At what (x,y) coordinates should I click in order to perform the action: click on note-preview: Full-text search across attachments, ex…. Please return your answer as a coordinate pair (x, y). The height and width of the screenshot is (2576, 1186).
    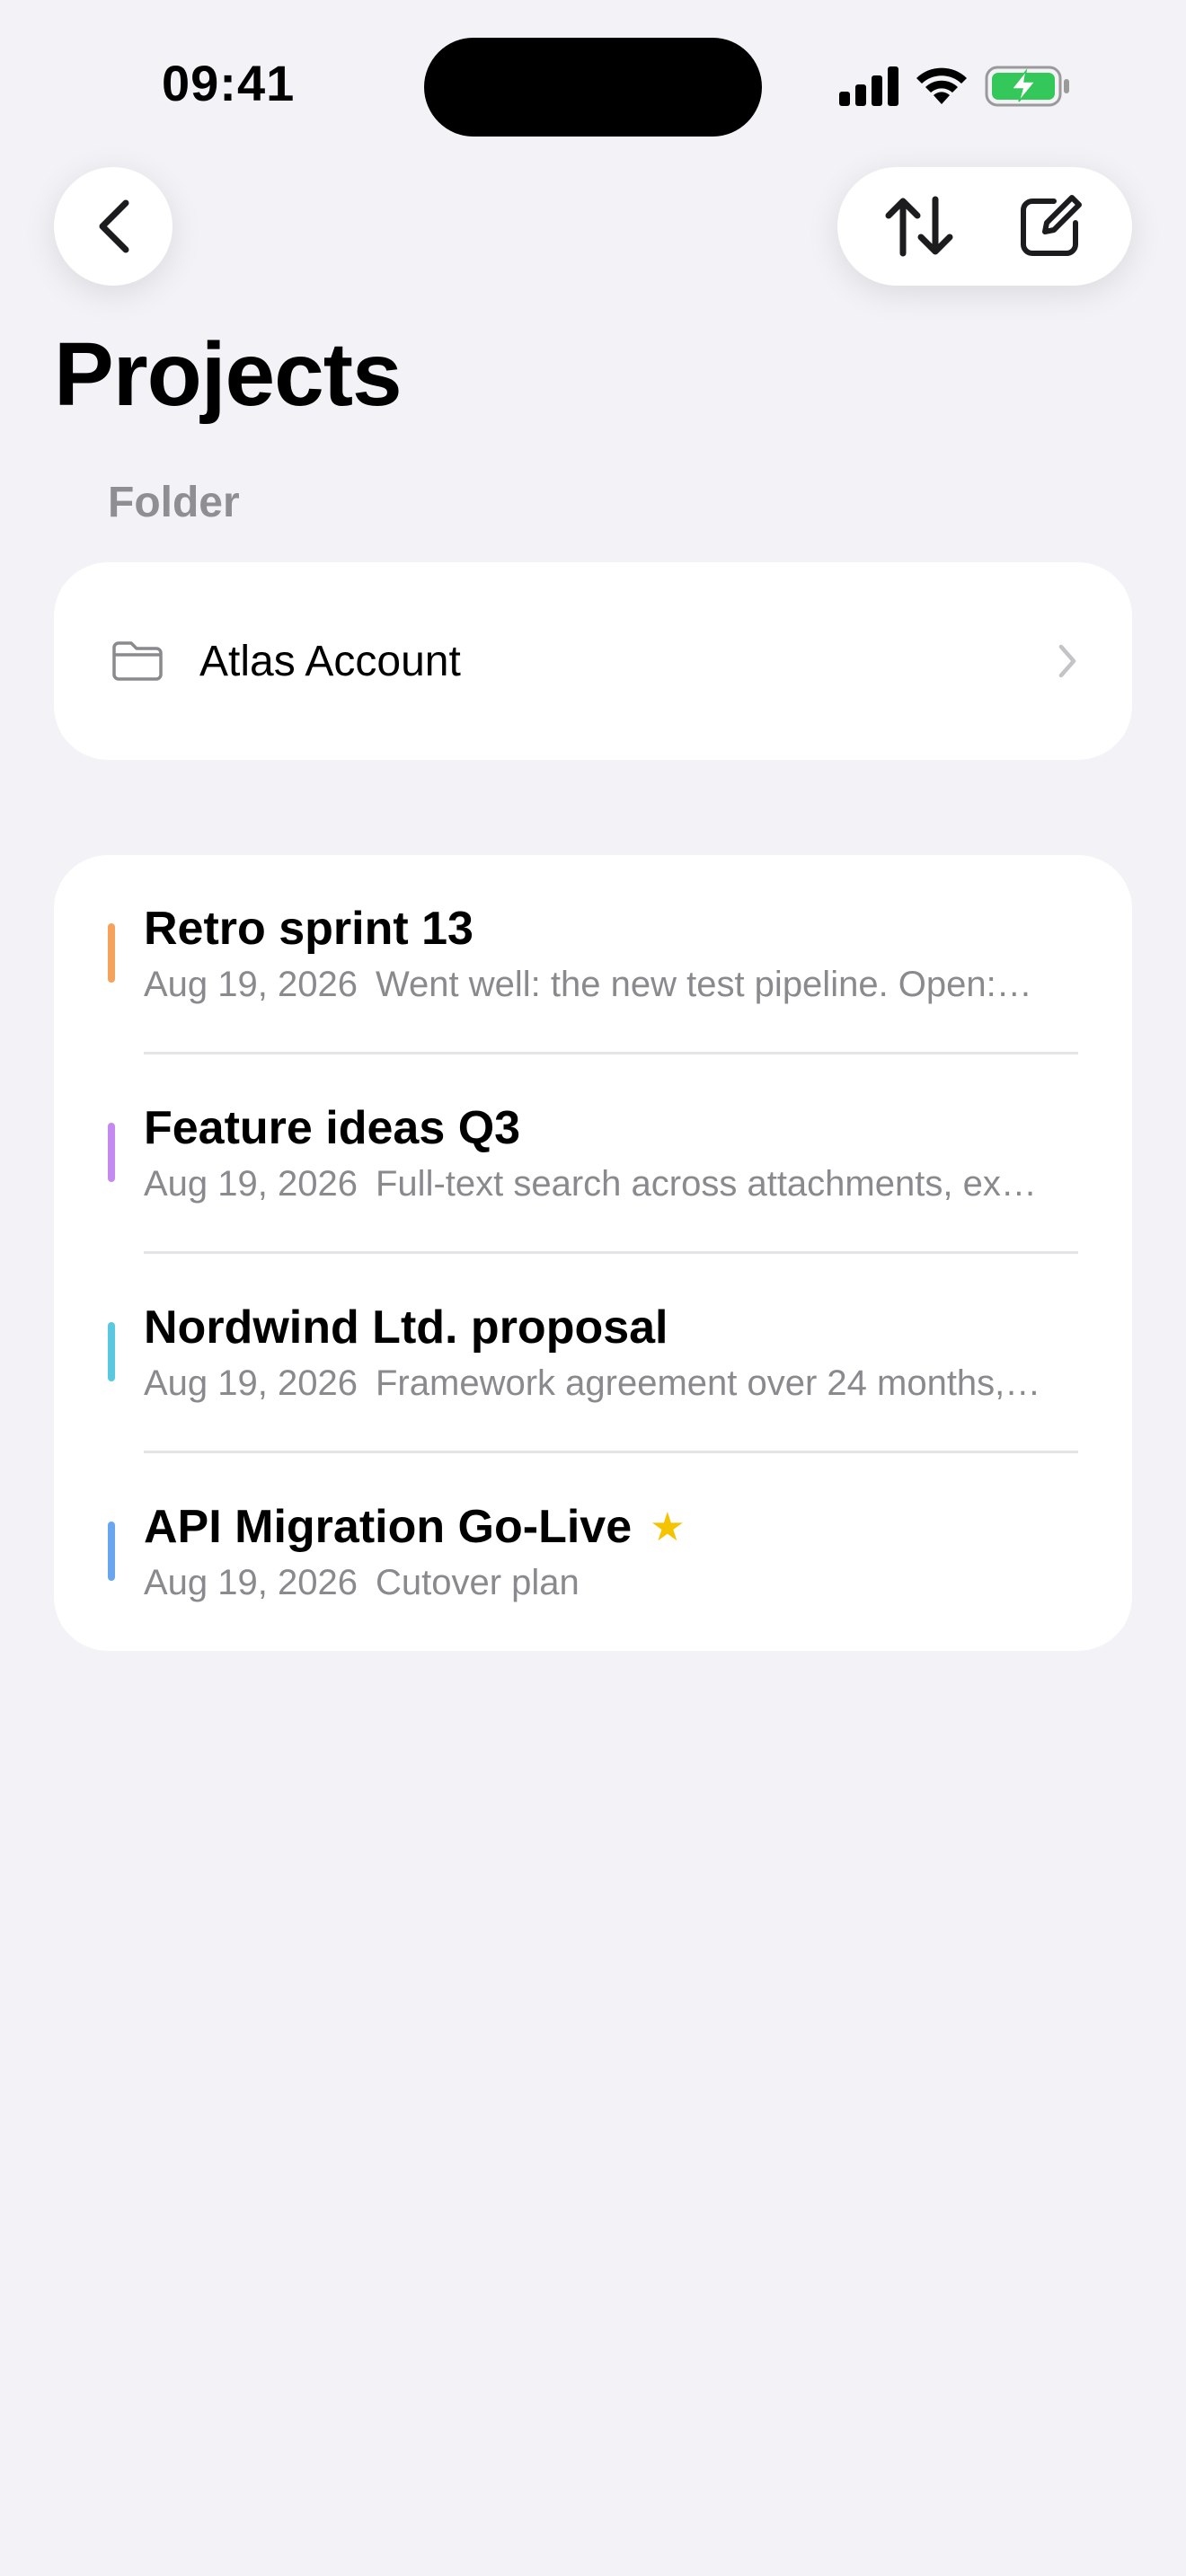
    Looking at the image, I should click on (706, 1184).